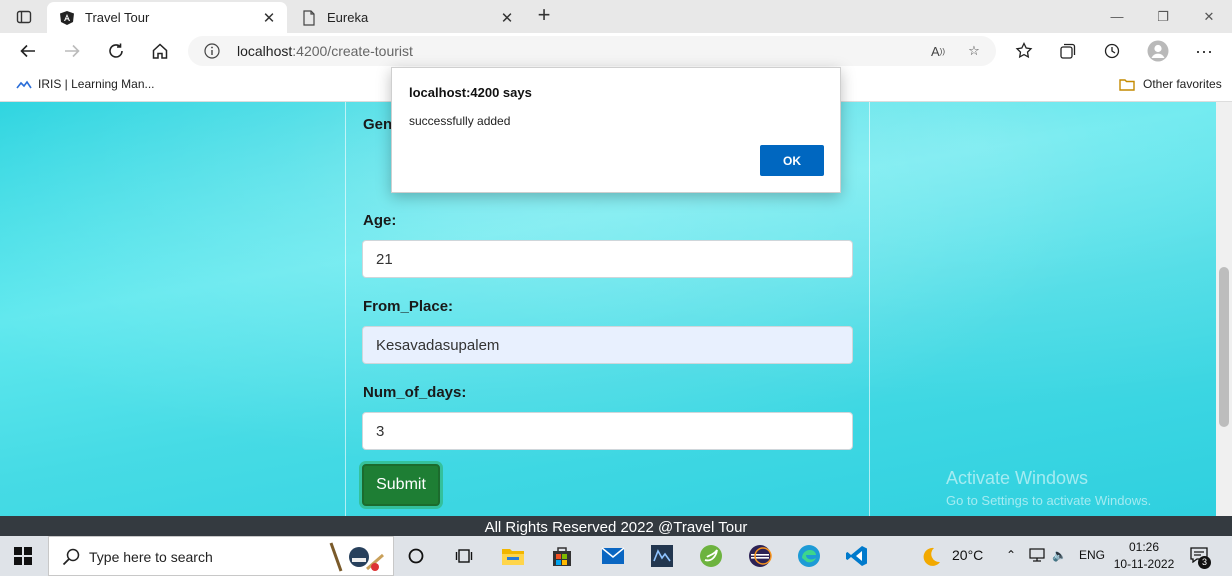 The width and height of the screenshot is (1232, 576). Describe the element at coordinates (607, 259) in the screenshot. I see `age-input: 21` at that location.